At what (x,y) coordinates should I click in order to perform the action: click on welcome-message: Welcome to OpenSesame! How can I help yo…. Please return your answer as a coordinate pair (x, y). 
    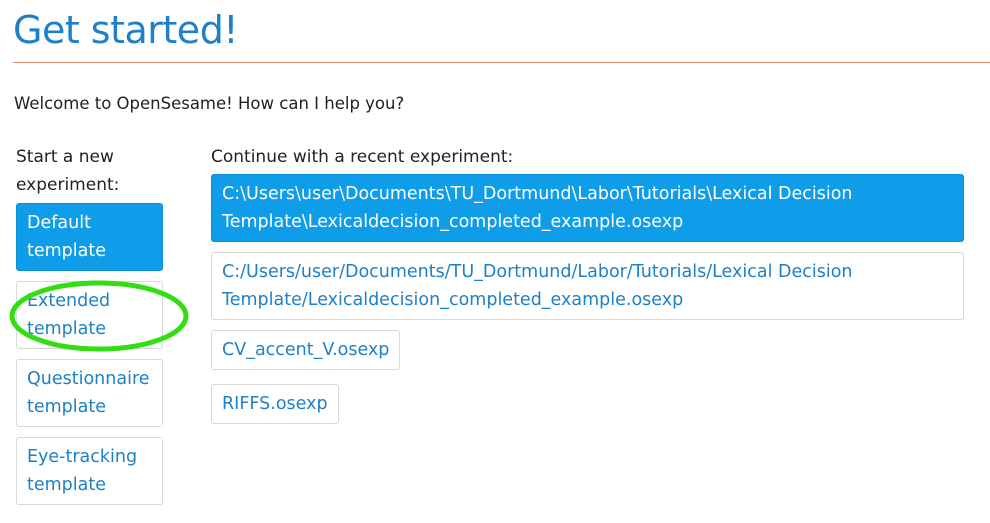
    Looking at the image, I should click on (209, 103).